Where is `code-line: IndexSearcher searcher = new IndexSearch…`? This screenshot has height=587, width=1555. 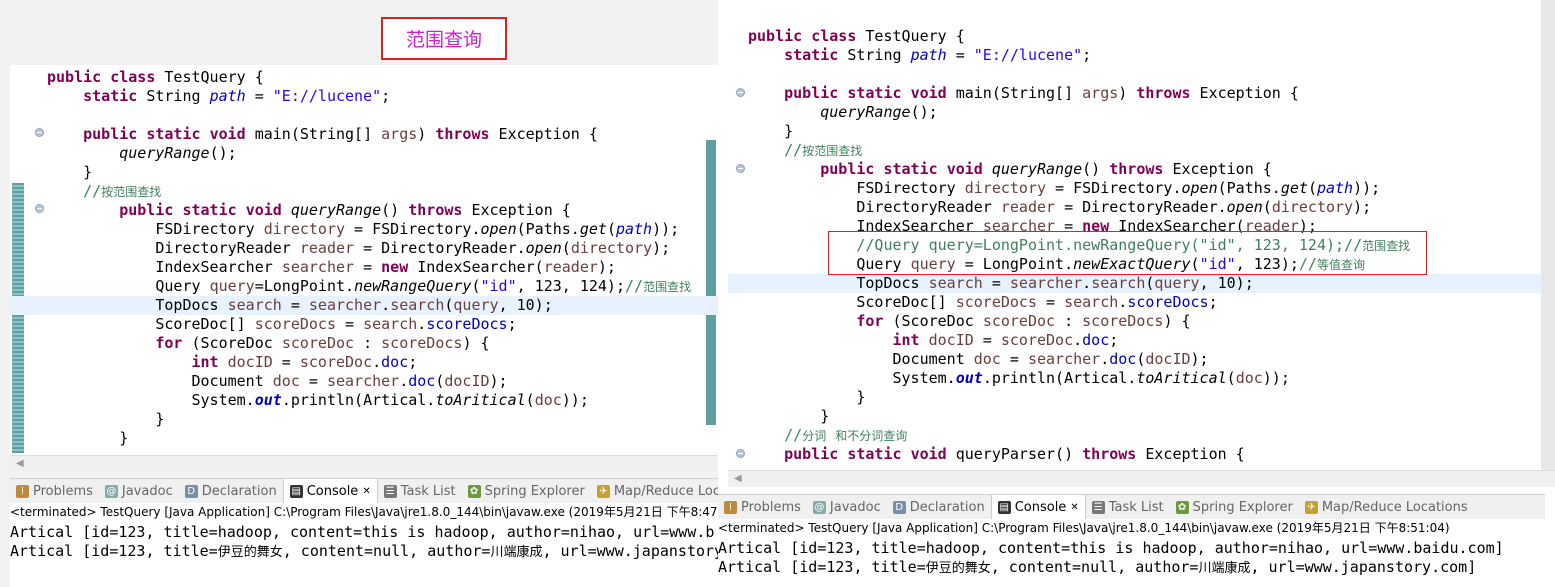 code-line: IndexSearcher searcher = new IndexSearch… is located at coordinates (364, 267).